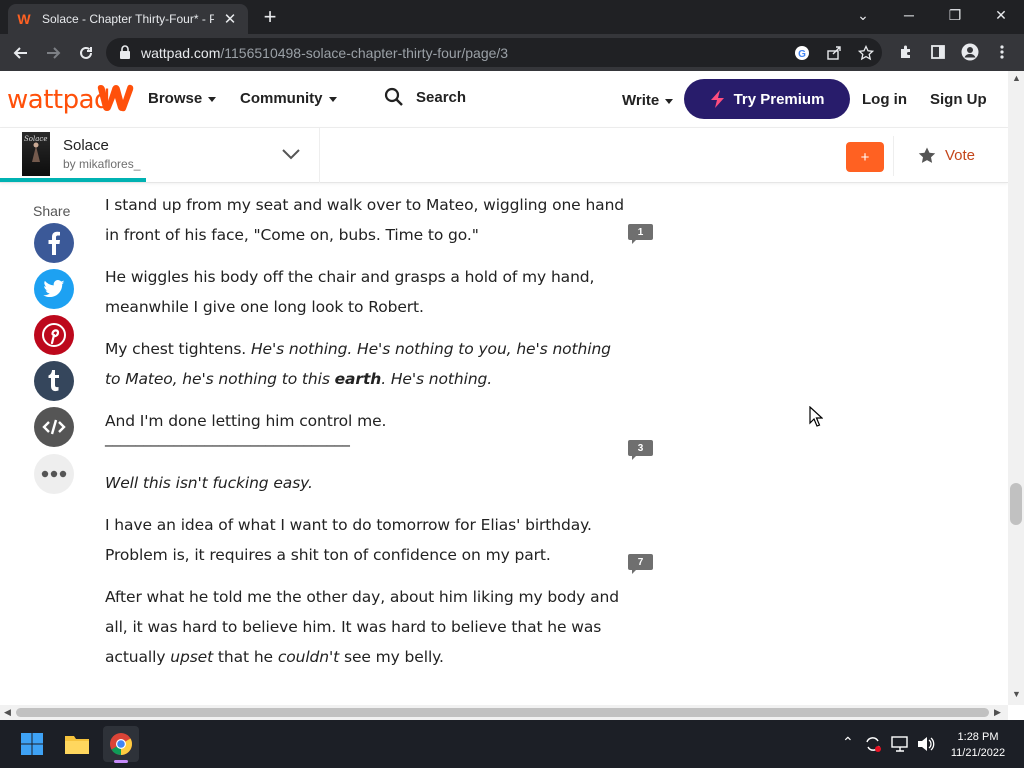 The width and height of the screenshot is (1024, 768). I want to click on reading-progress-bar, so click(73, 180).